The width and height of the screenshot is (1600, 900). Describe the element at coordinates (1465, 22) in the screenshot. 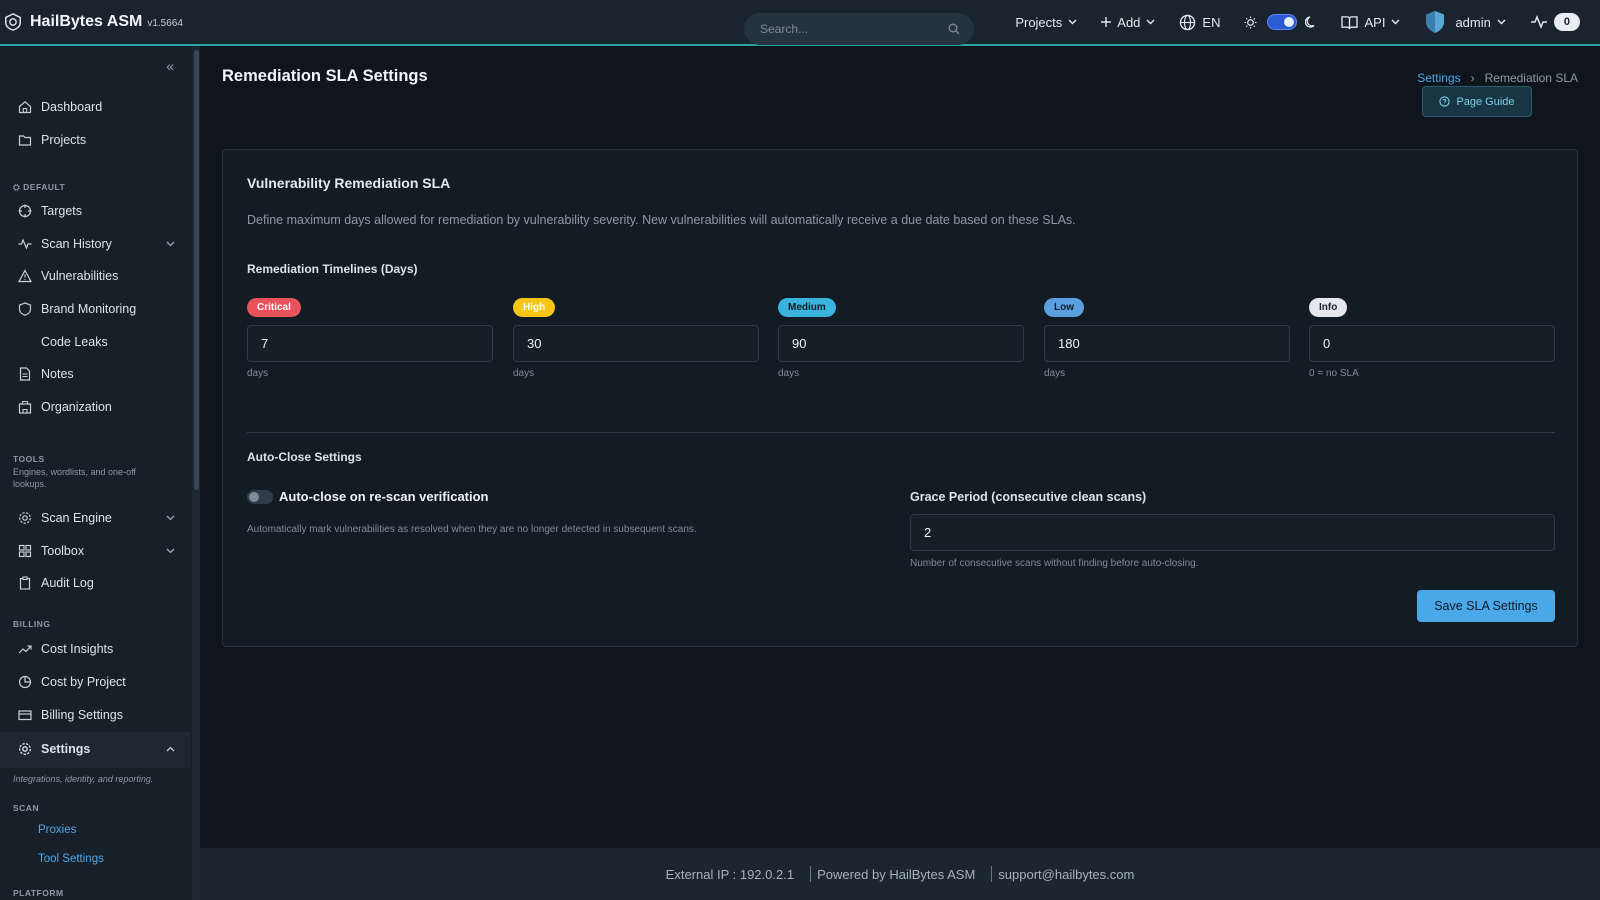

I see `user-menu: admin` at that location.